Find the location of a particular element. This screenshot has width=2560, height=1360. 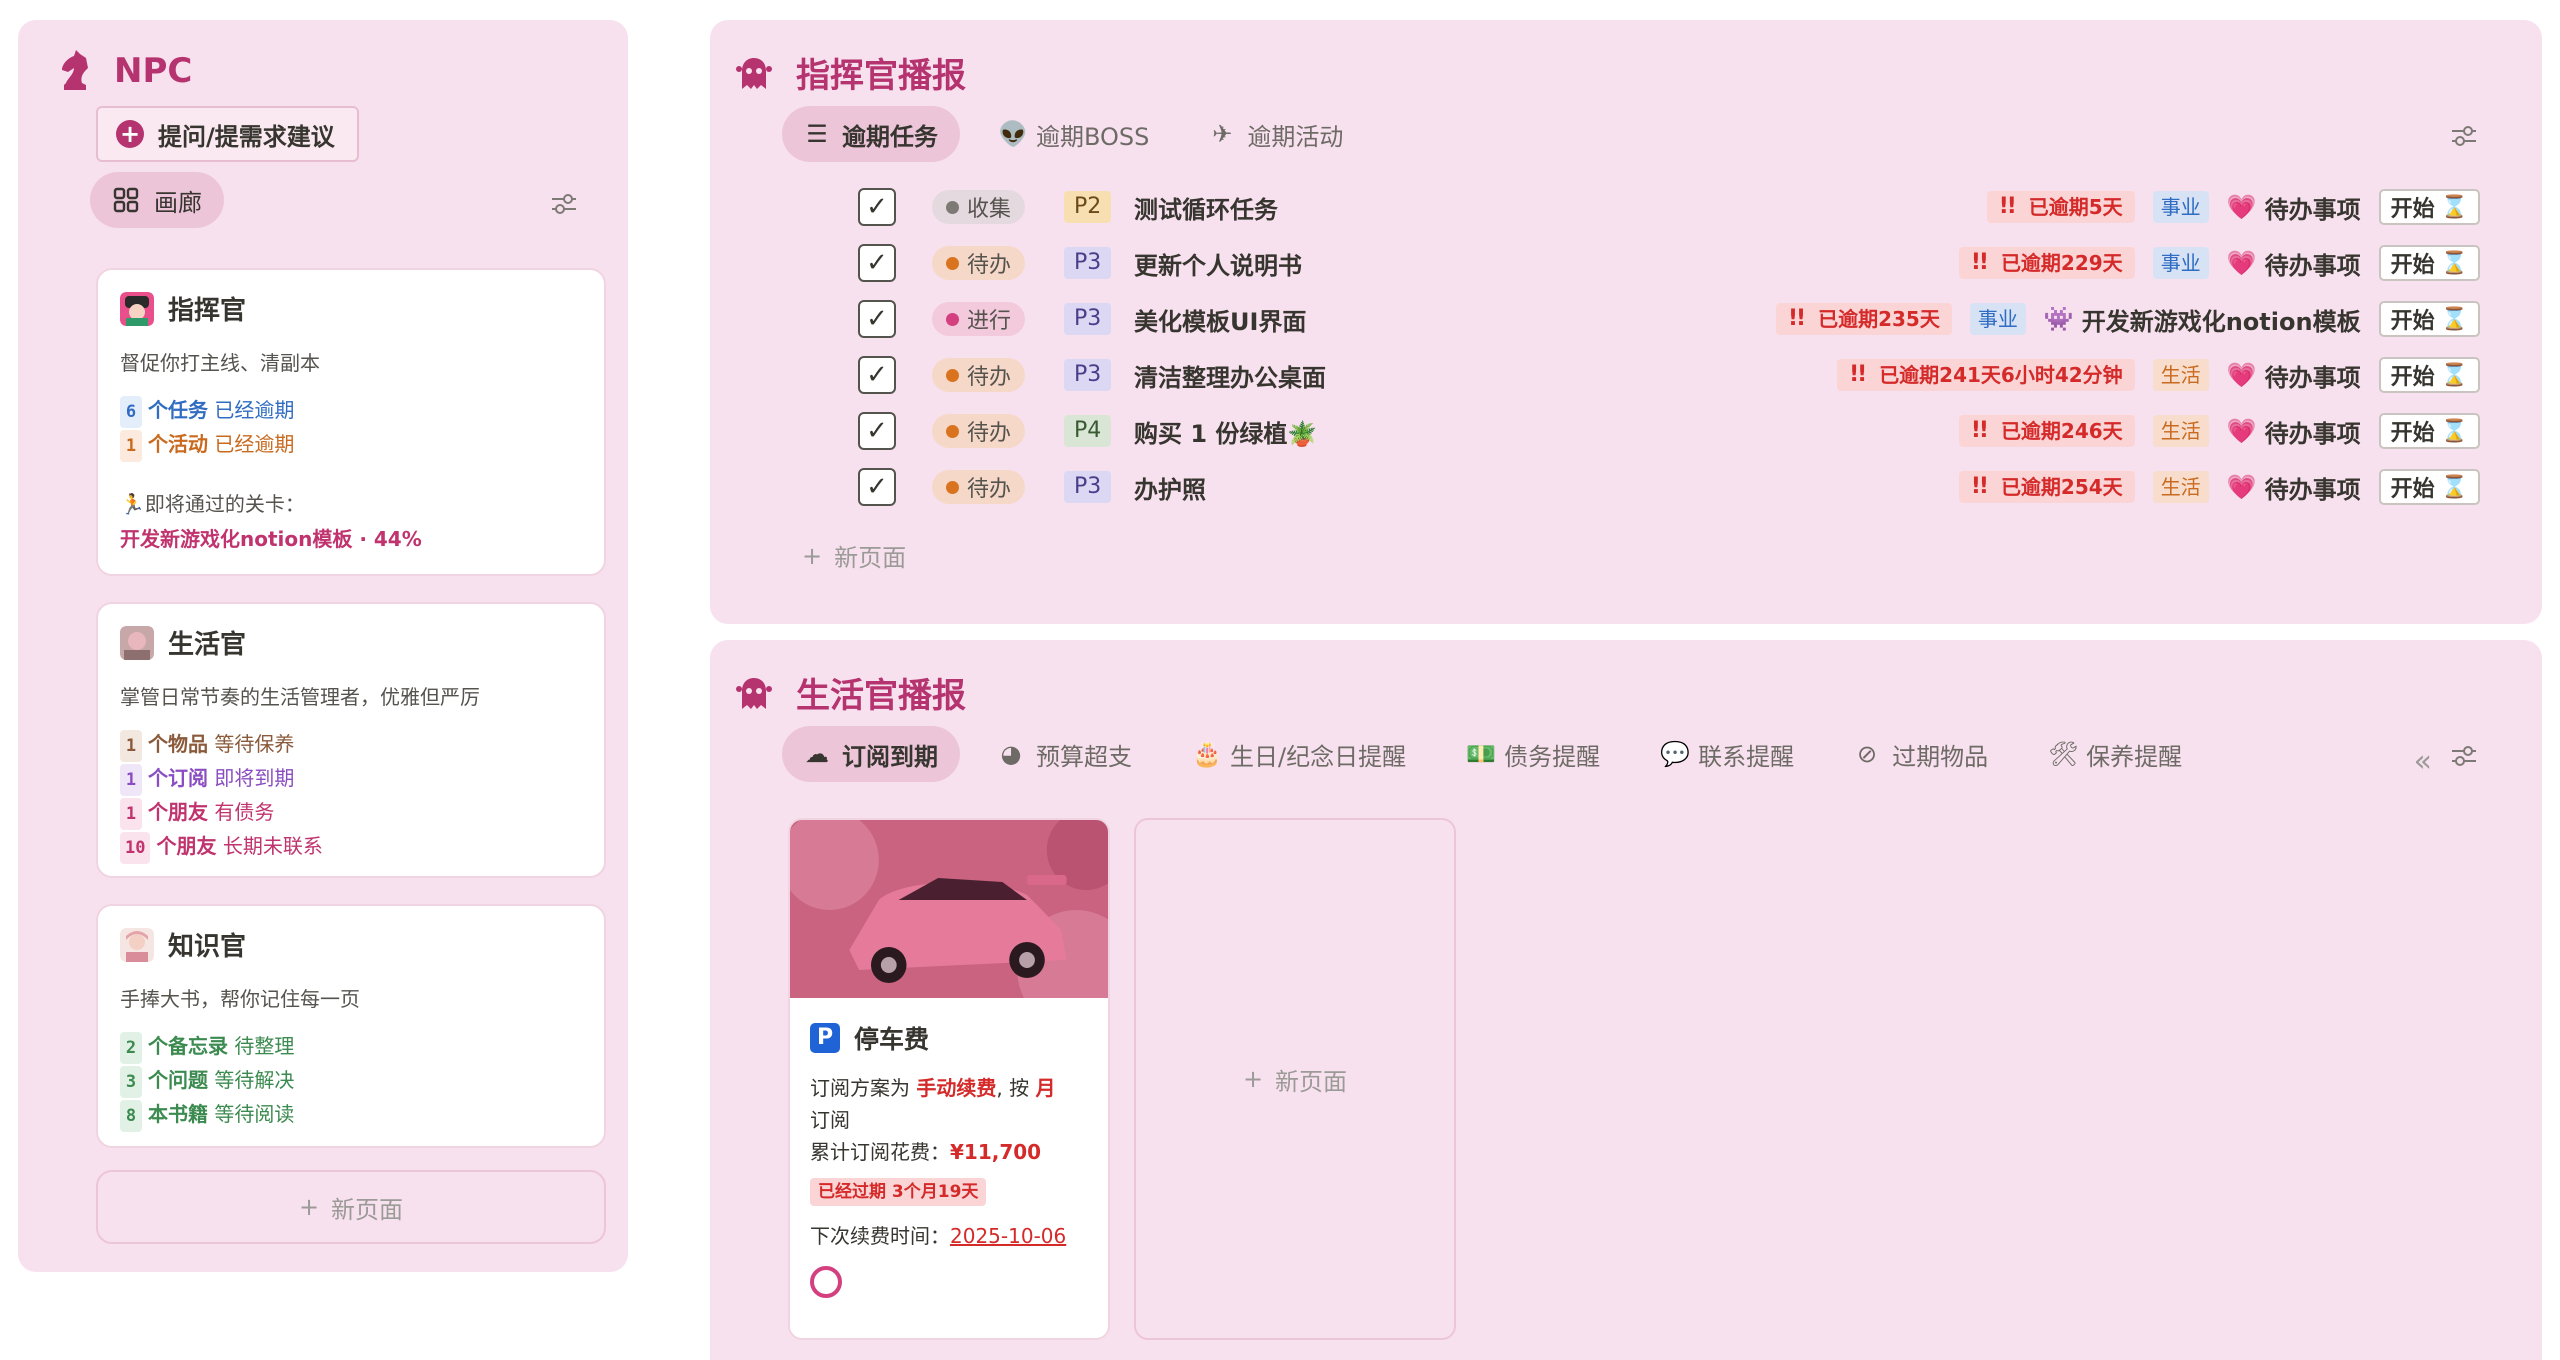

stat-state: 已经逾期 is located at coordinates (254, 444).